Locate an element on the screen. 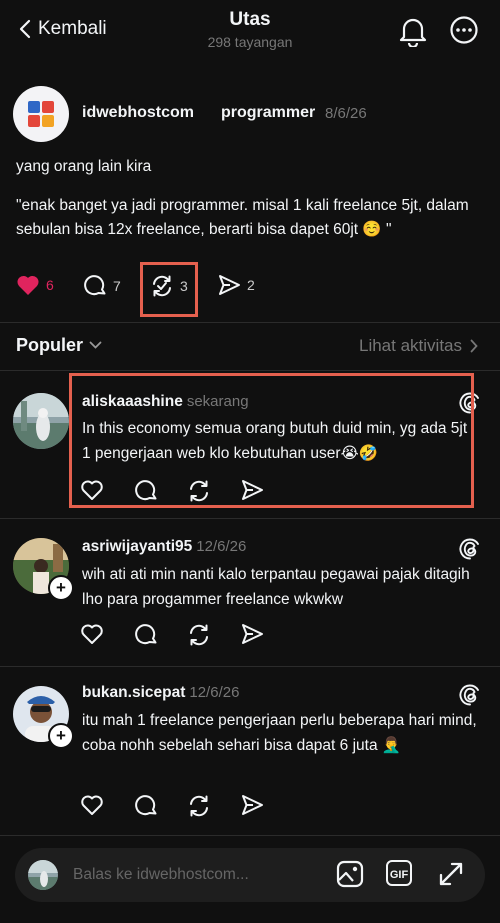  more-icon is located at coordinates (464, 30).